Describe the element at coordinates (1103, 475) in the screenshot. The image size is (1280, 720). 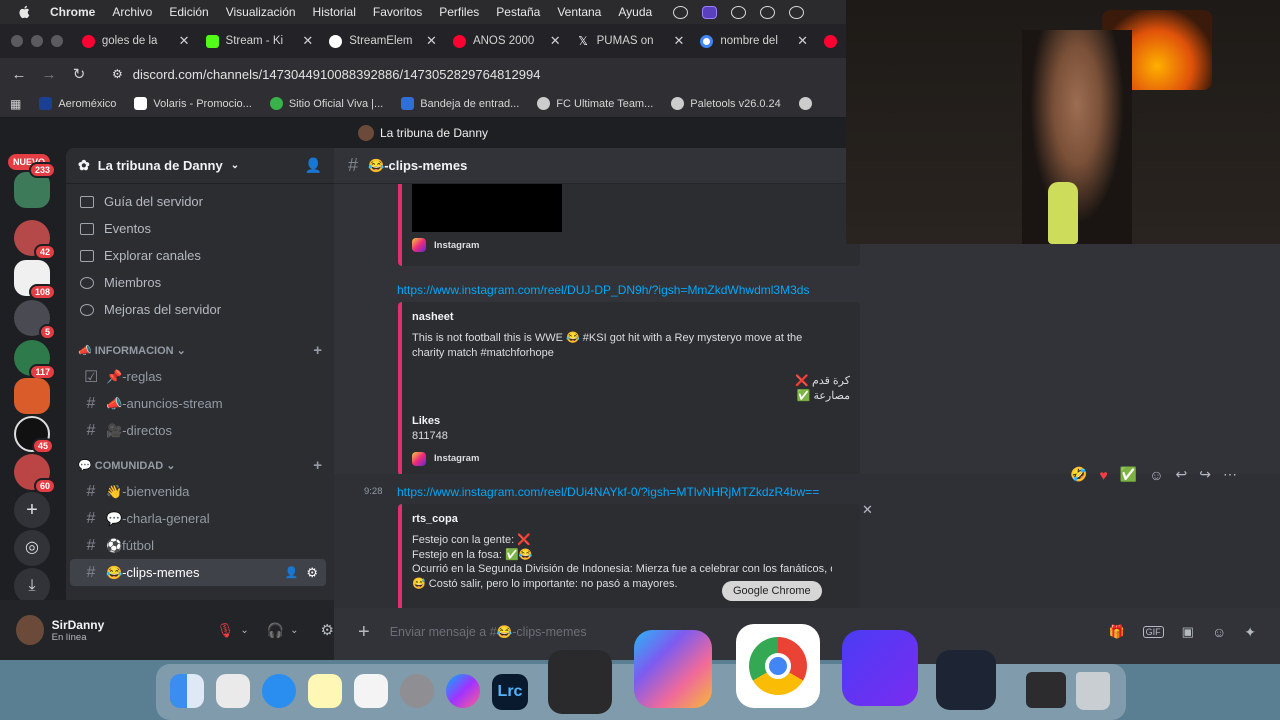
I see `reaction-heart-icon: ♥` at that location.